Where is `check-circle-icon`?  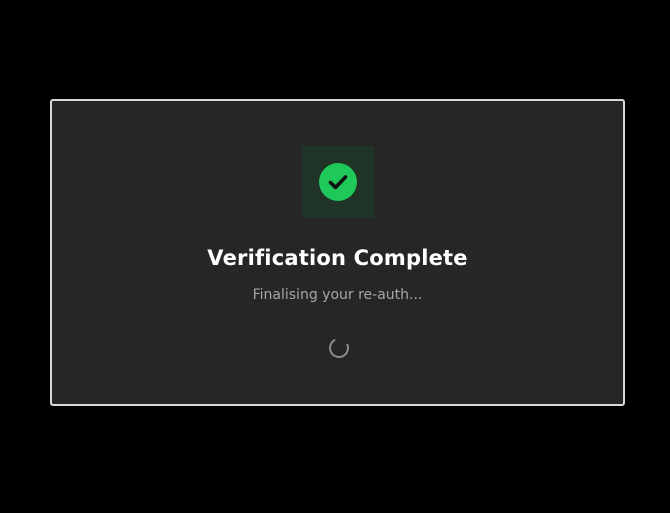 check-circle-icon is located at coordinates (338, 182).